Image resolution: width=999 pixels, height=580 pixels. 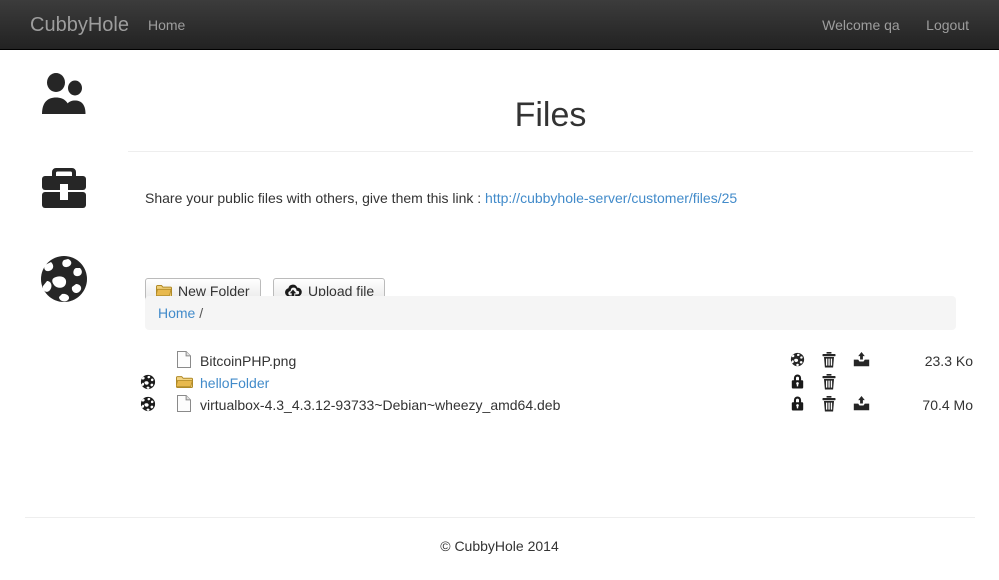 I want to click on briefcase-icon, so click(x=64, y=188).